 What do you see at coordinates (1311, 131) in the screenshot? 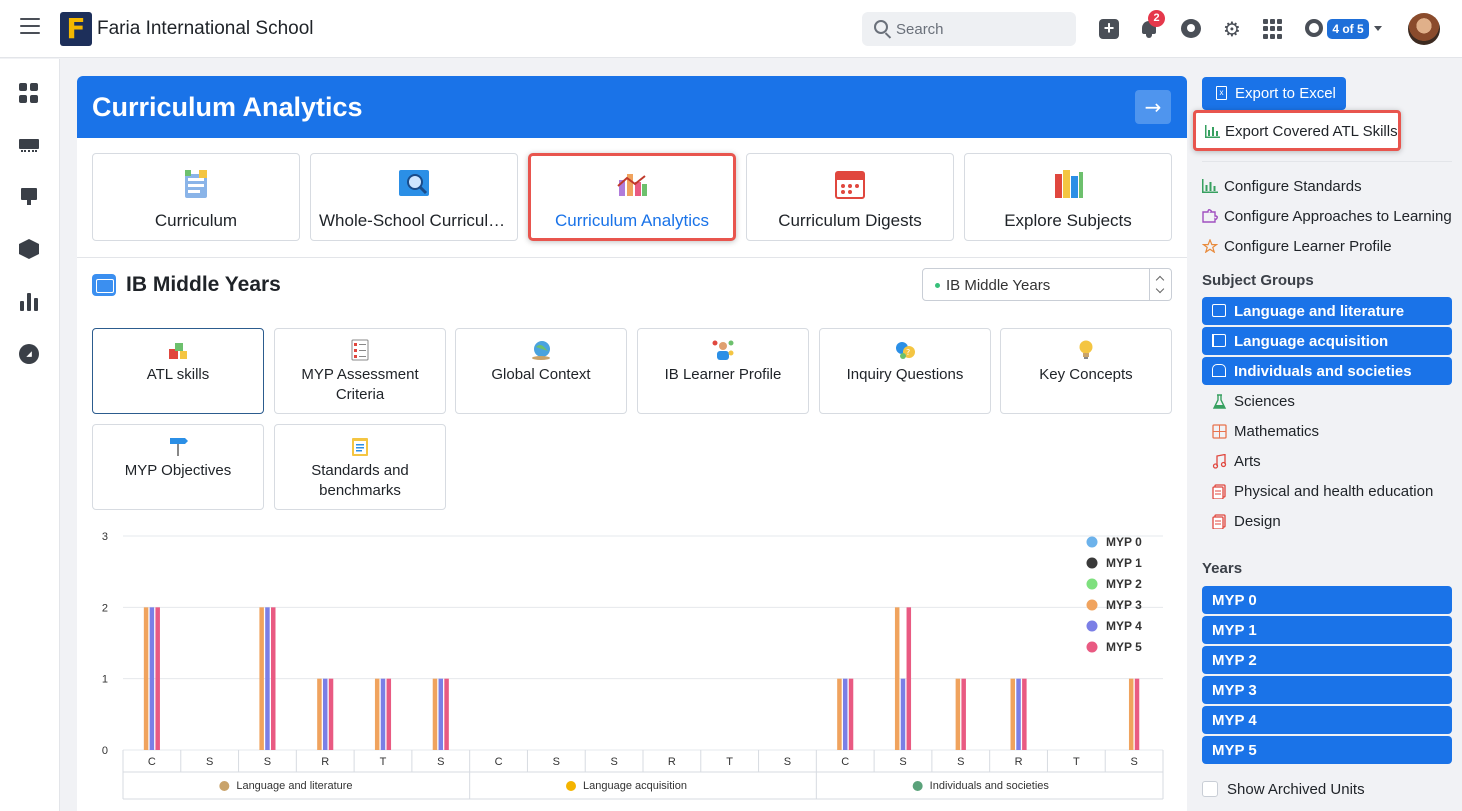
I see `export-atl-label: Export Covered ATL Skills` at bounding box center [1311, 131].